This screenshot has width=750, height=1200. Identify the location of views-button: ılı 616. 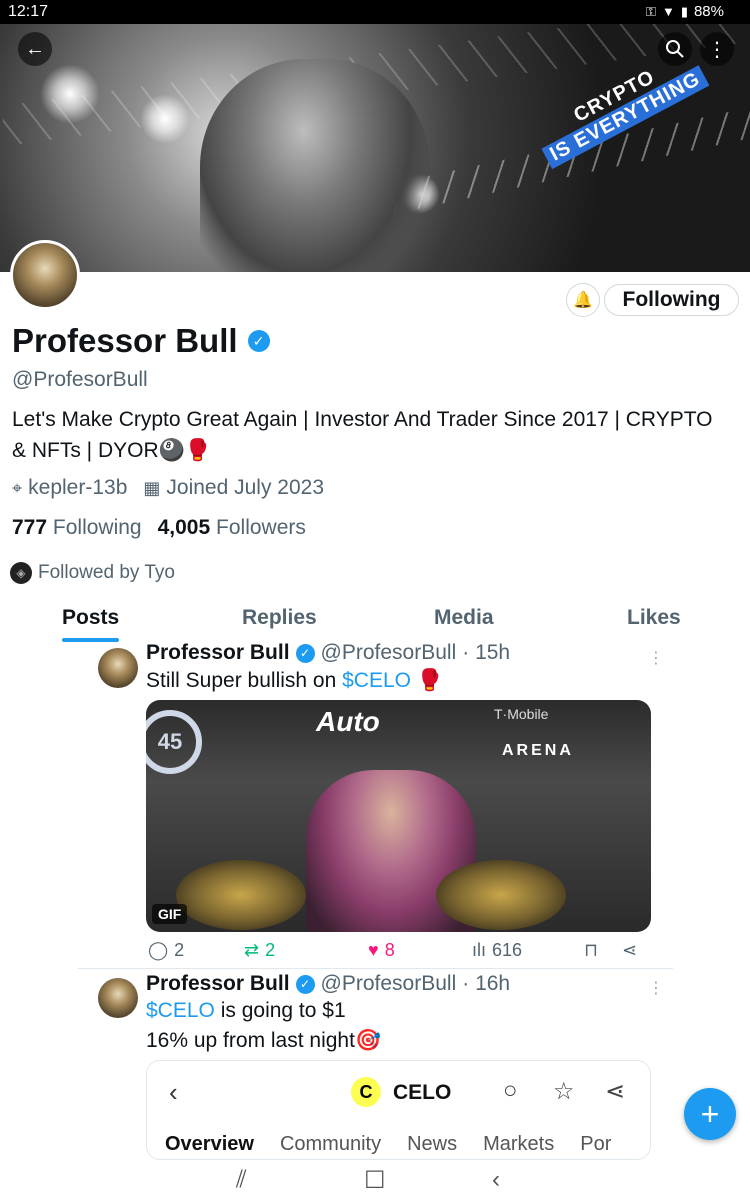
(497, 950).